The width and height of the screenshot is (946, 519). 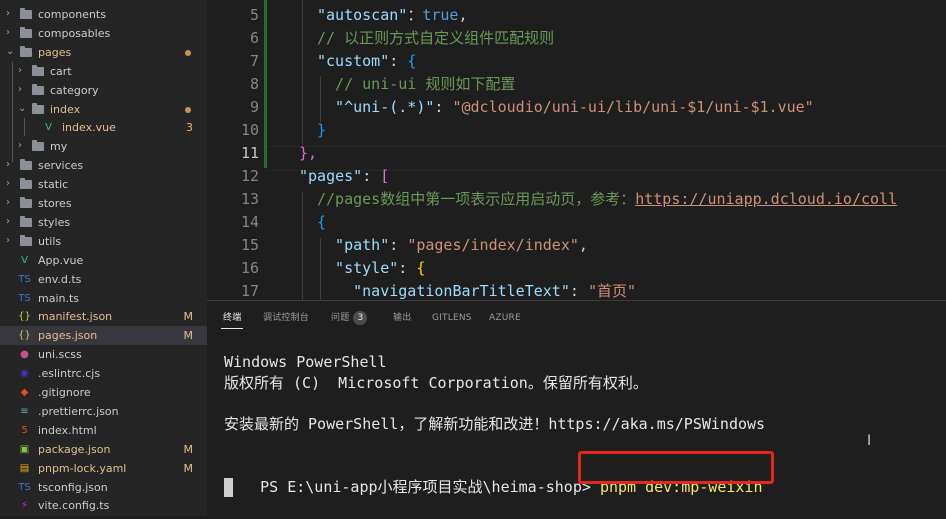 What do you see at coordinates (24, 468) in the screenshot?
I see `yaml-file-icon: ▤` at bounding box center [24, 468].